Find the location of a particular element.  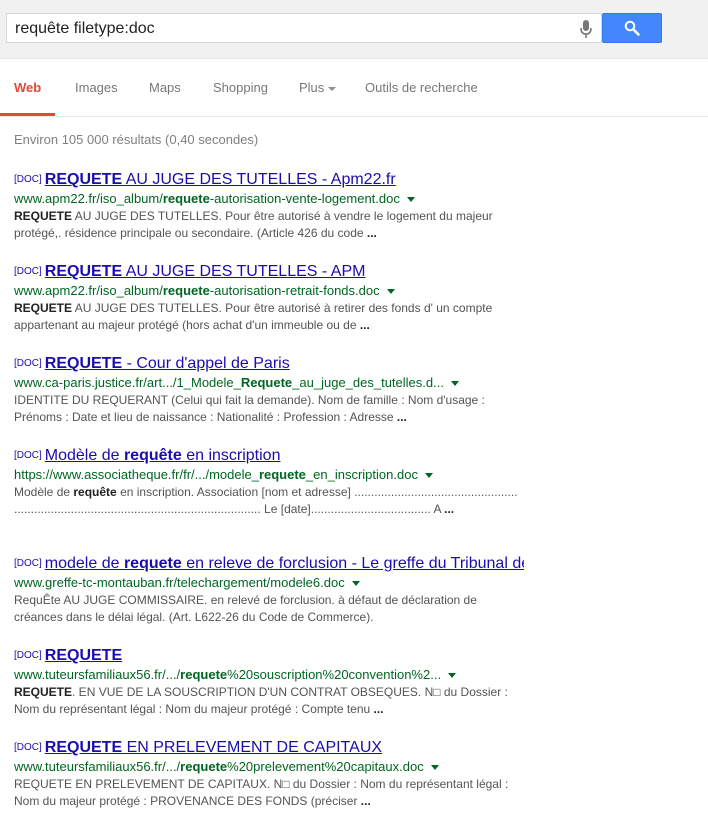

result-title-text: modele de is located at coordinates (84, 563).